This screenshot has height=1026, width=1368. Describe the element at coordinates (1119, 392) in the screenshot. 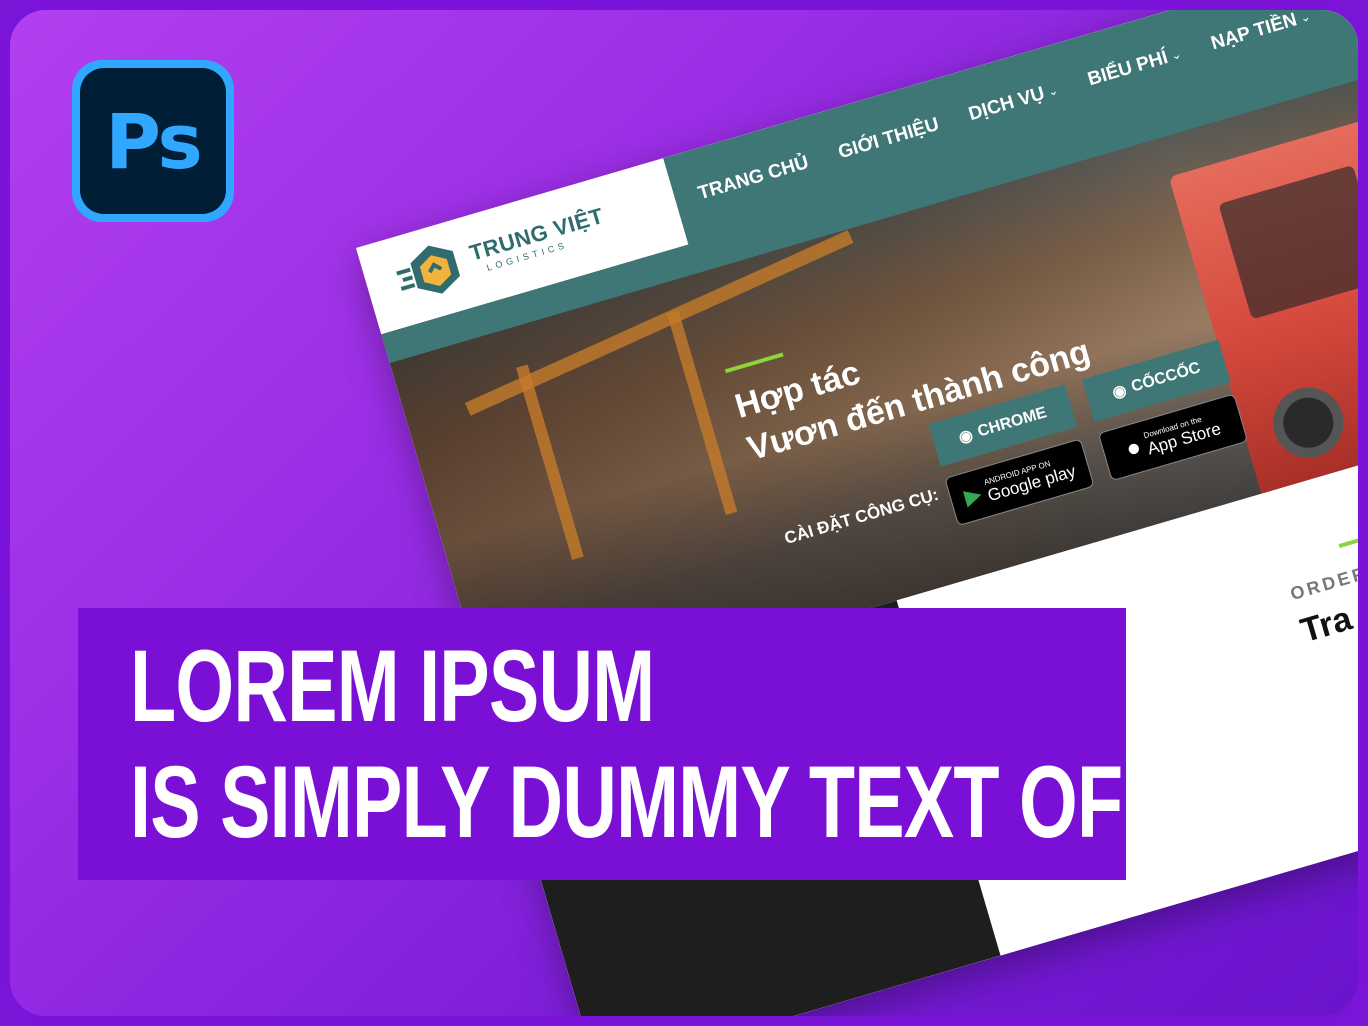

I see `coccoc-icon: ◉` at that location.